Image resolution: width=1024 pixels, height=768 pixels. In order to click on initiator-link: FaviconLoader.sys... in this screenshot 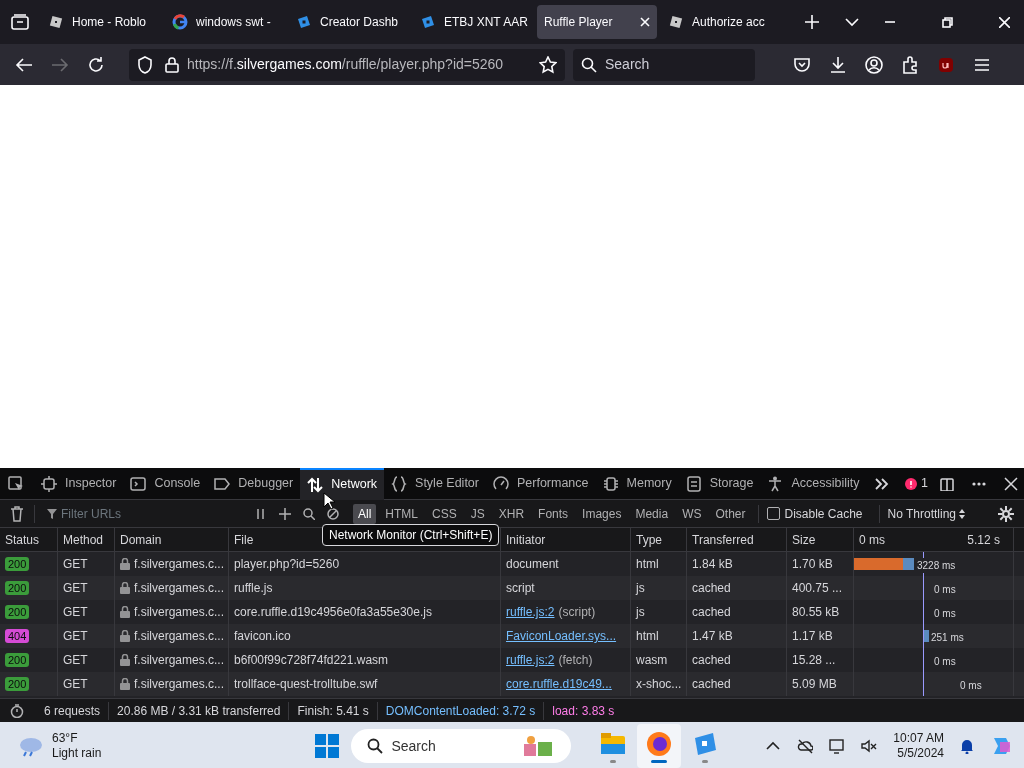, I will do `click(561, 636)`.